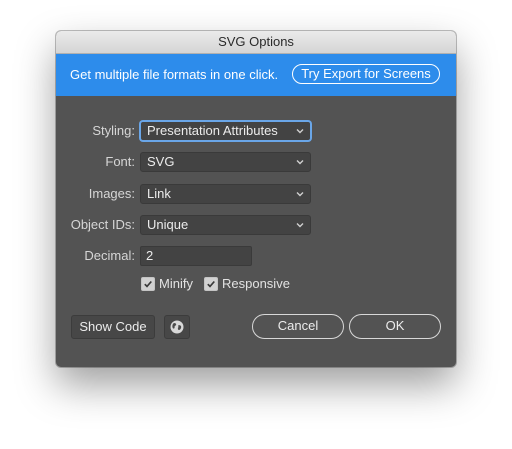 This screenshot has height=449, width=512. Describe the element at coordinates (176, 283) in the screenshot. I see `minify-label: Minify` at that location.